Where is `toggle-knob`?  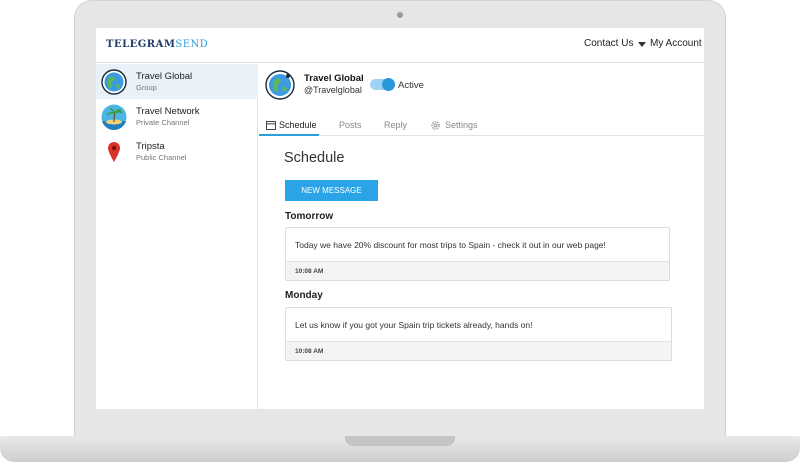 toggle-knob is located at coordinates (388, 84).